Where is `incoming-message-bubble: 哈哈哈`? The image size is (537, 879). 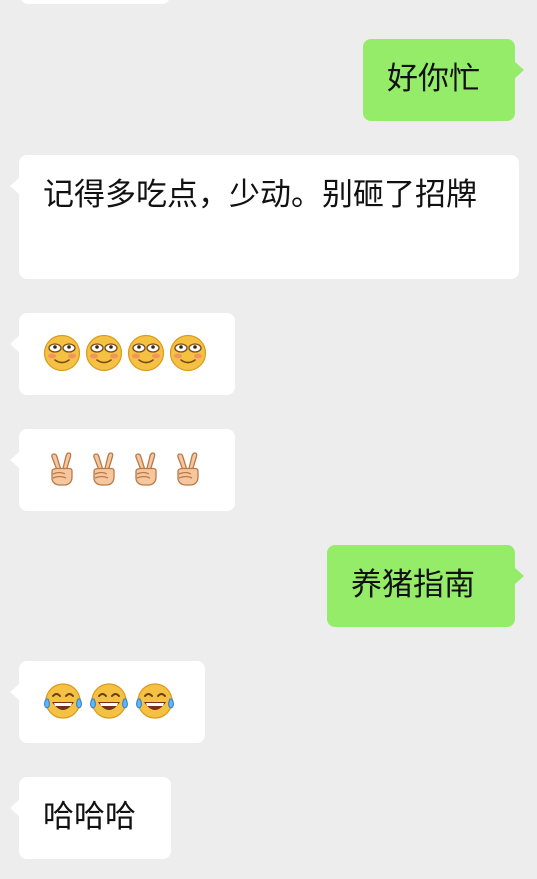 incoming-message-bubble: 哈哈哈 is located at coordinates (90, 818).